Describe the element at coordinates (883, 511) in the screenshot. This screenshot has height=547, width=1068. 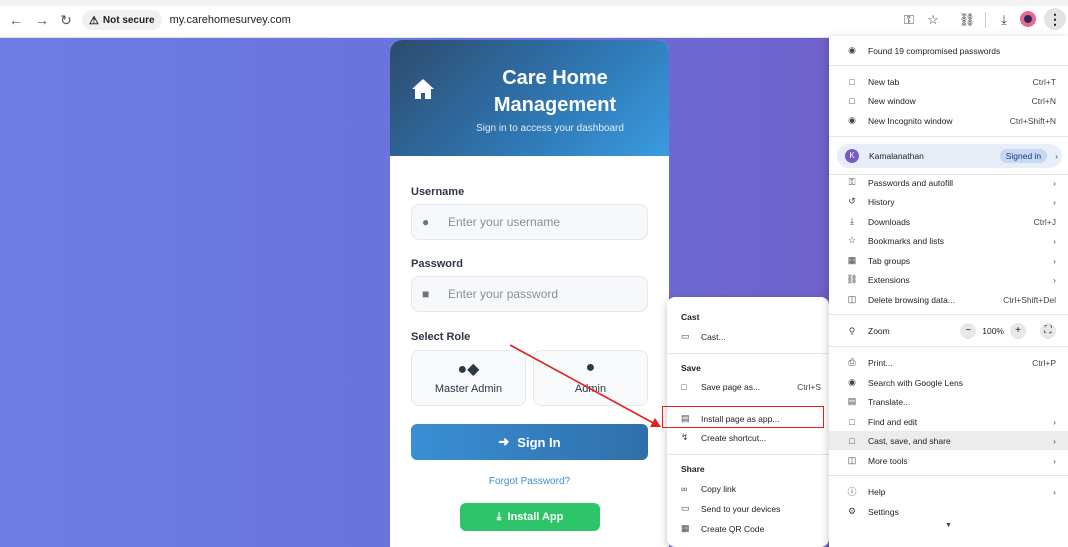
I see `settings-label: Settings` at that location.